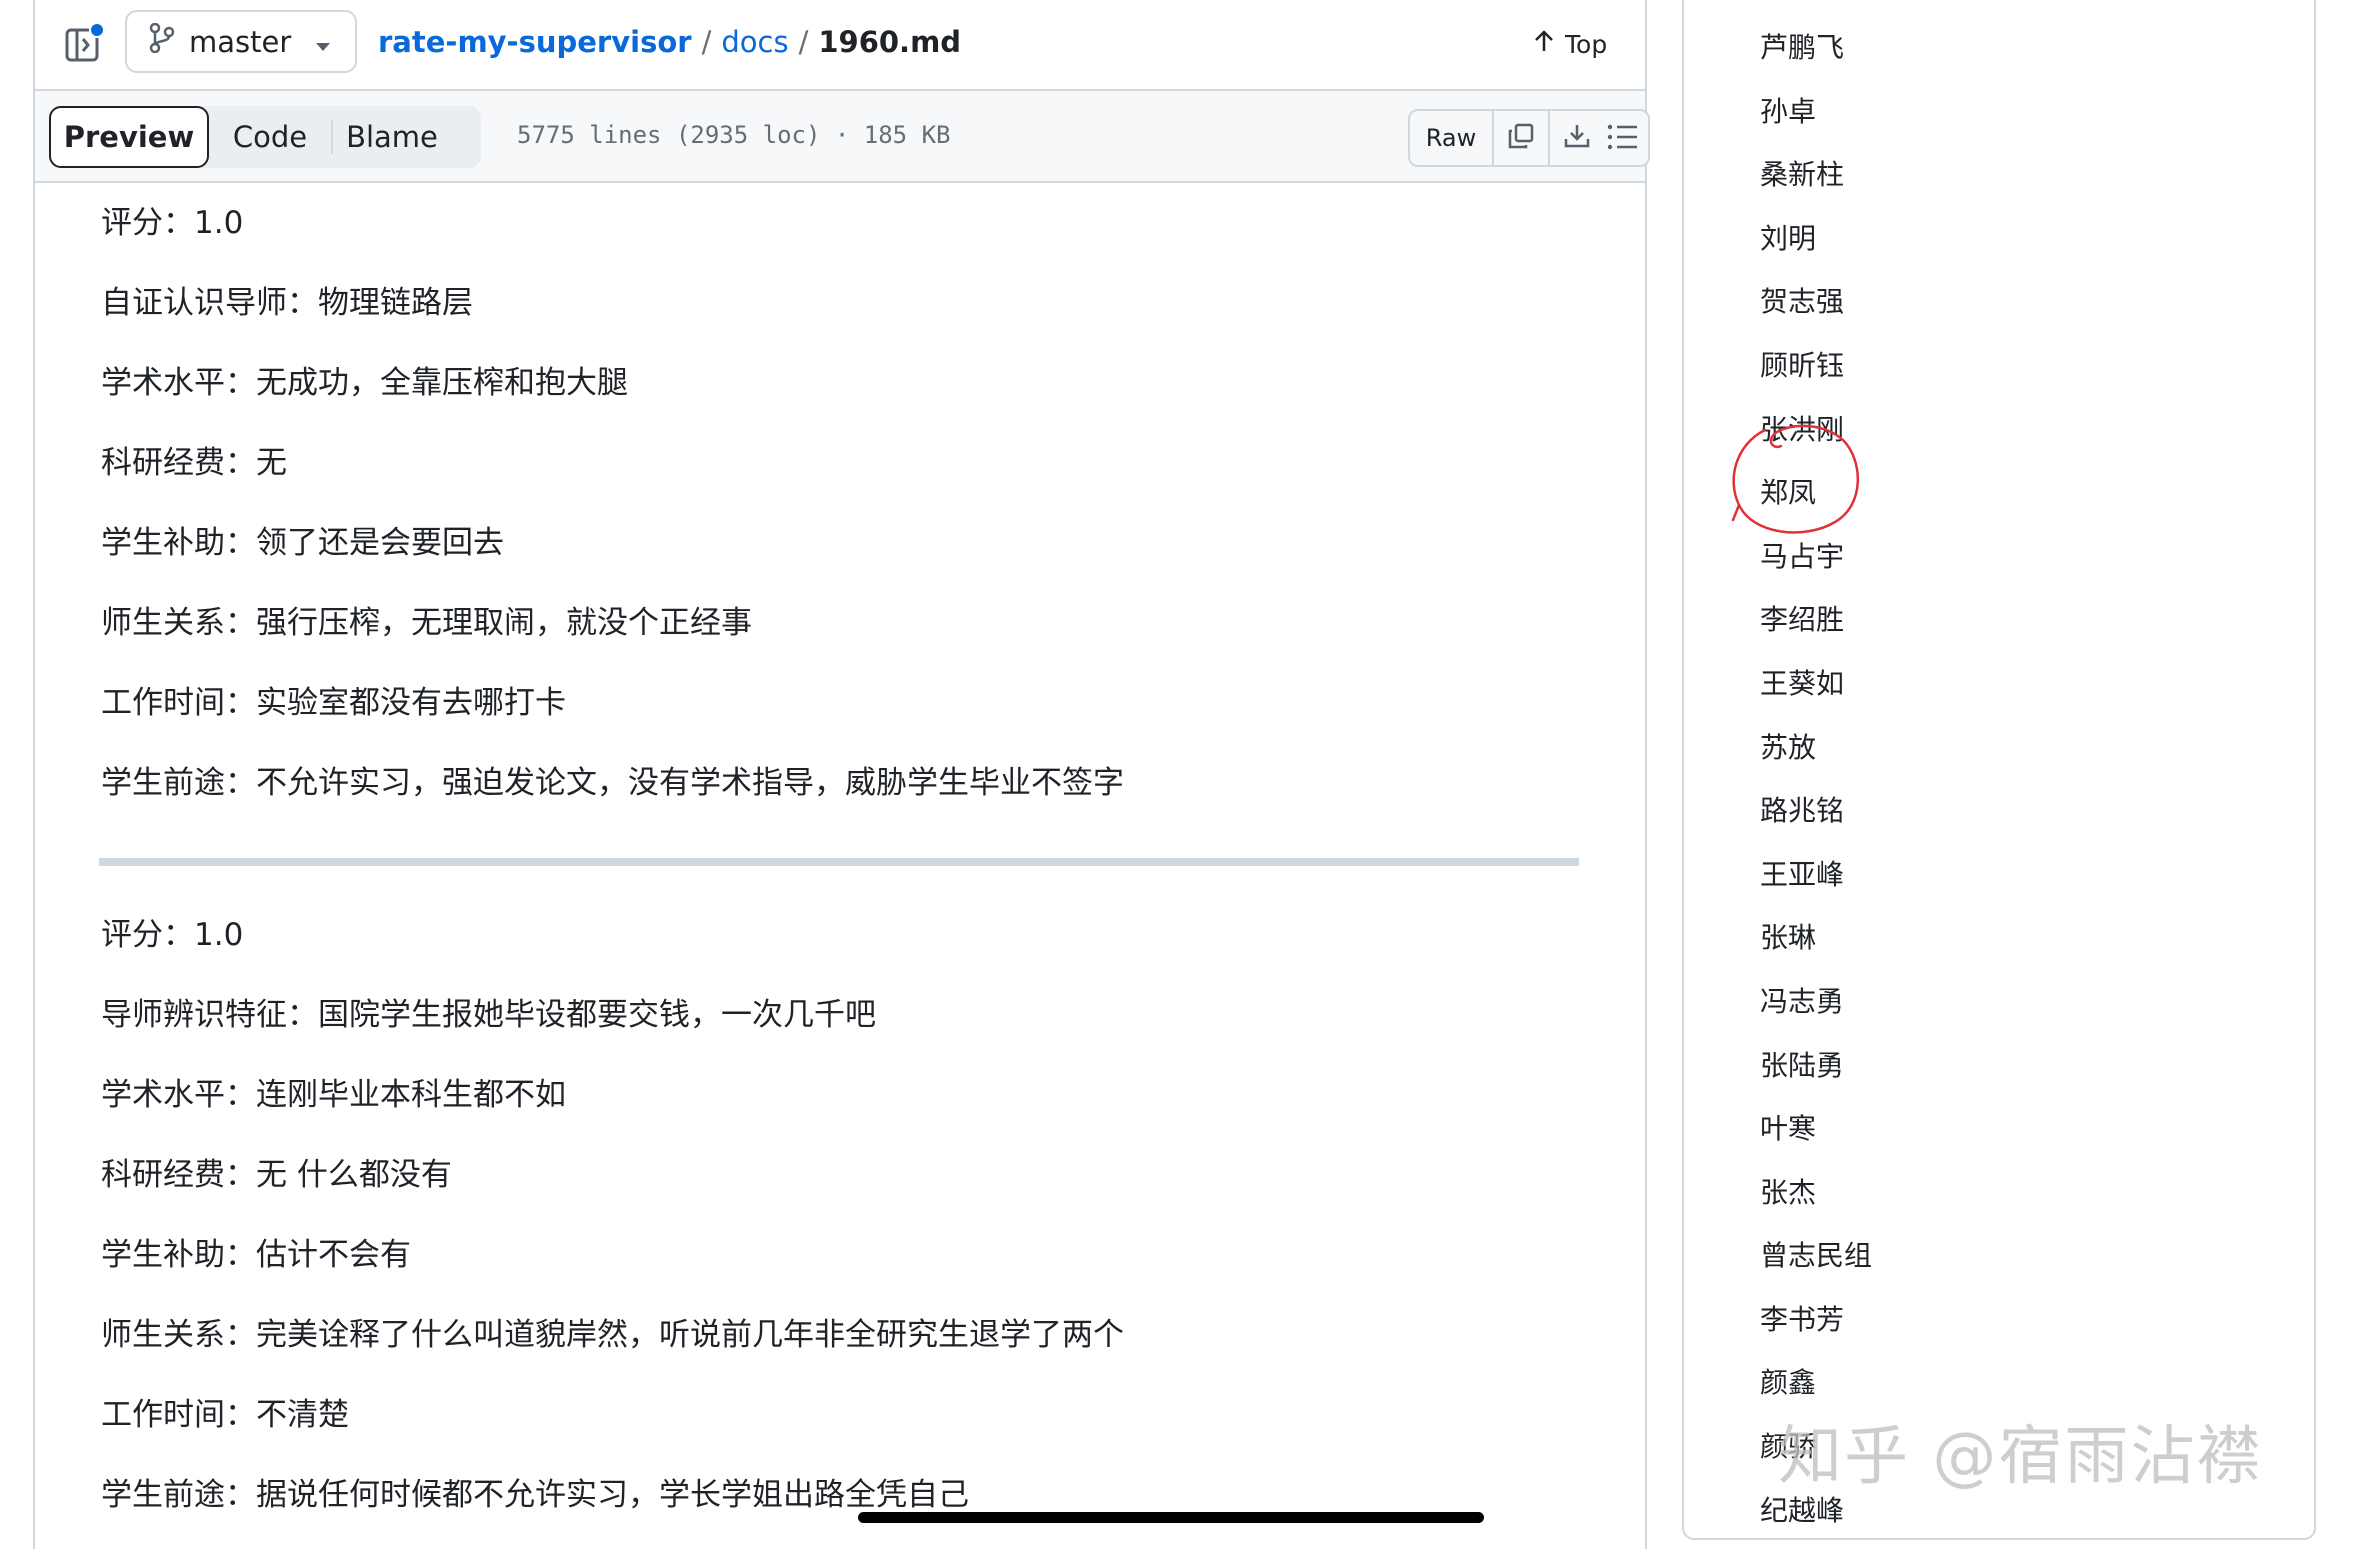 Image resolution: width=2360 pixels, height=1554 pixels. Describe the element at coordinates (1816, 251) in the screenshot. I see `outline-item: 刘明` at that location.